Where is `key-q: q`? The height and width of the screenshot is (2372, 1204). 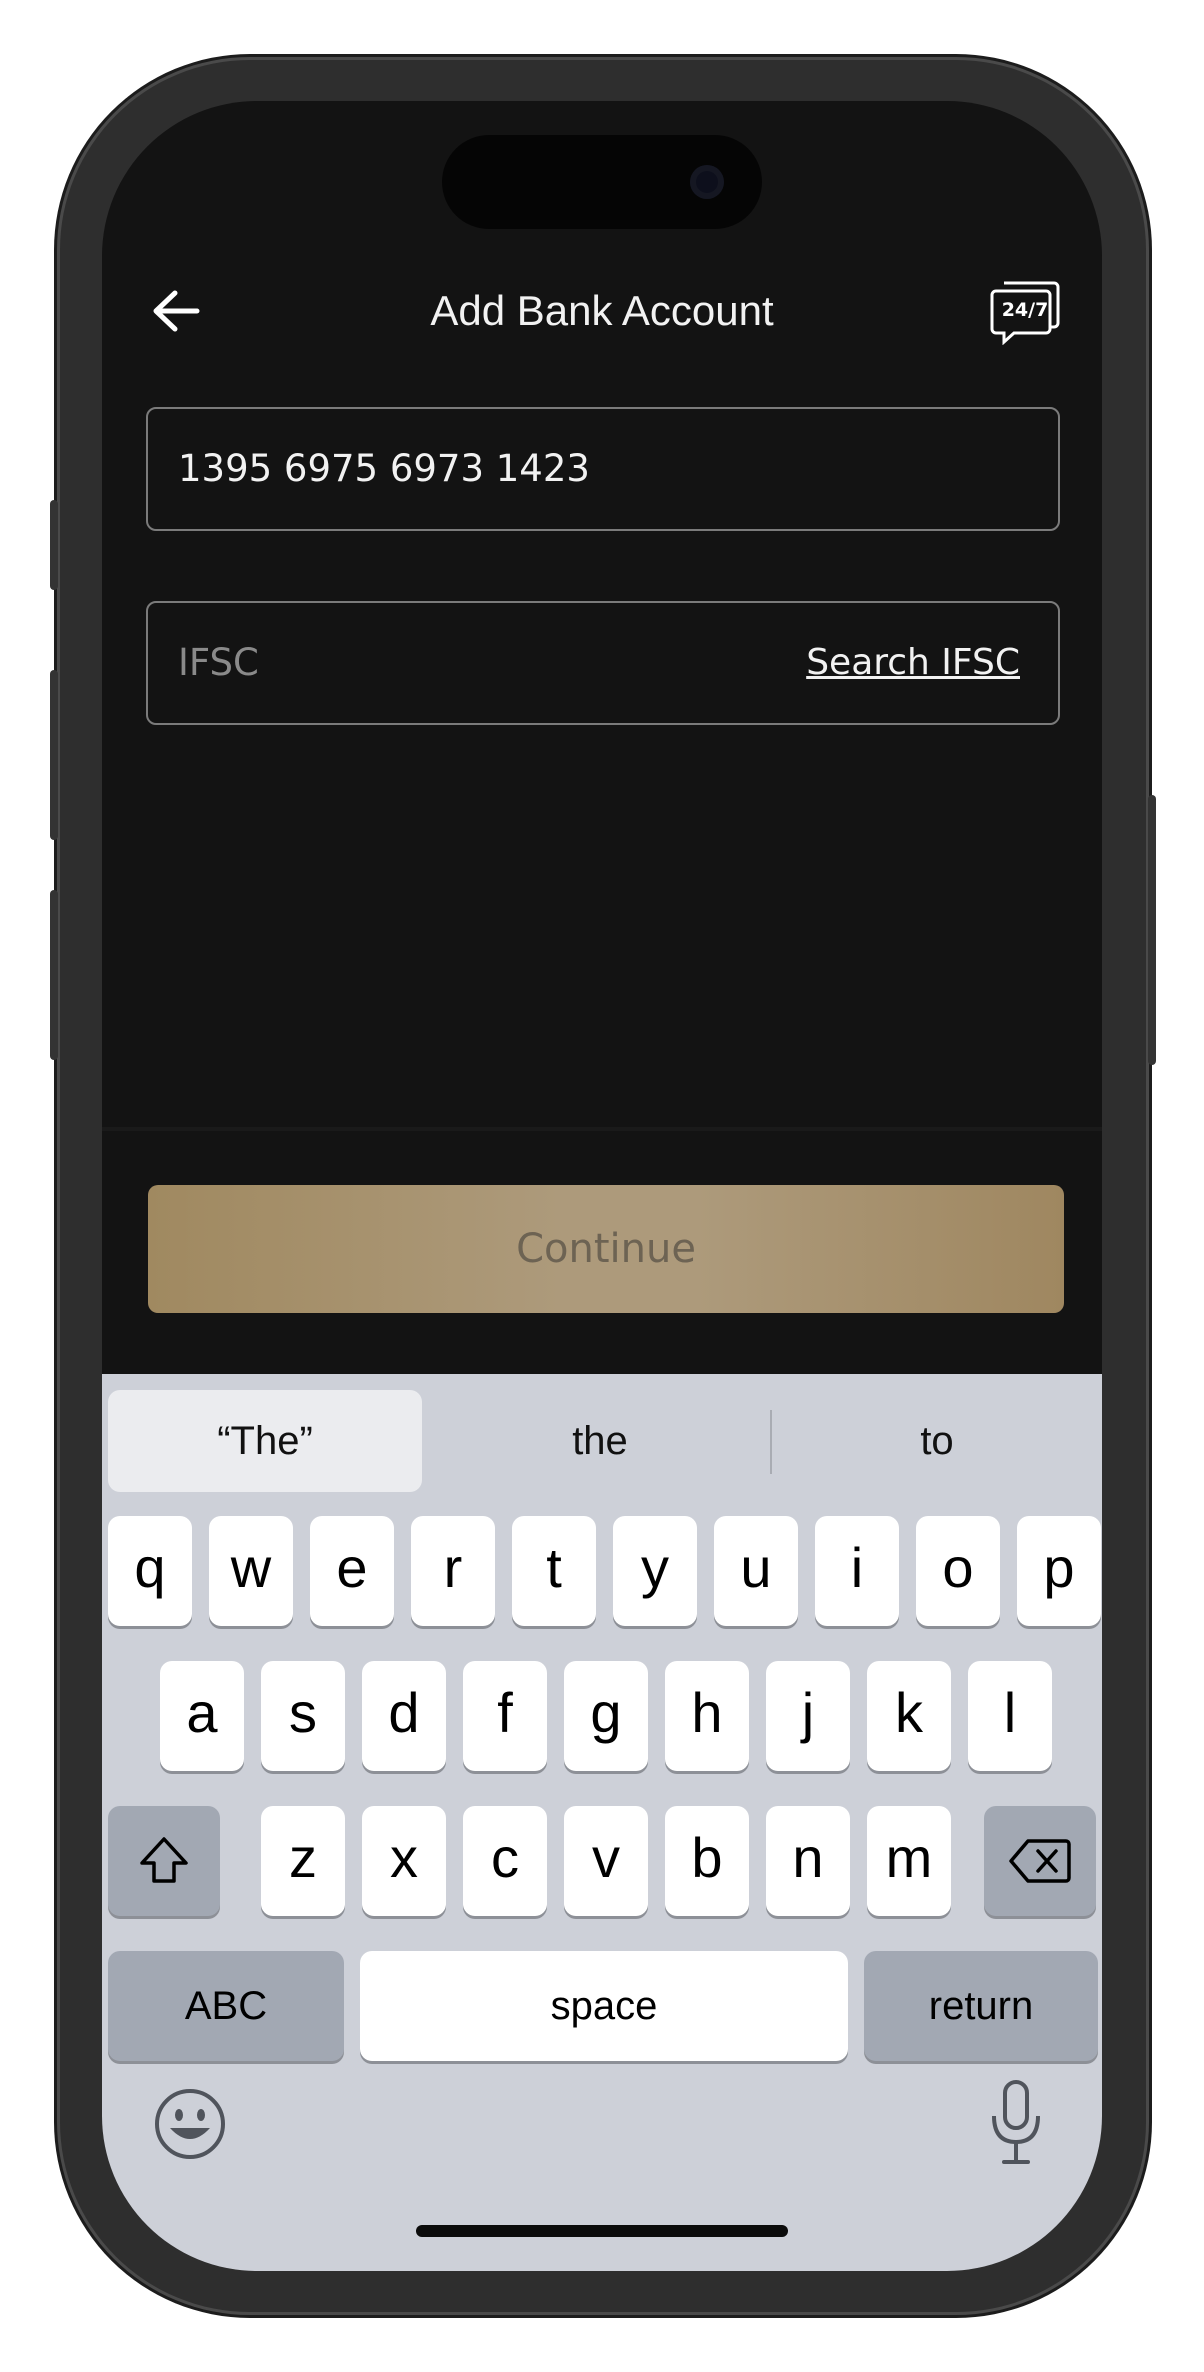 key-q: q is located at coordinates (150, 1571).